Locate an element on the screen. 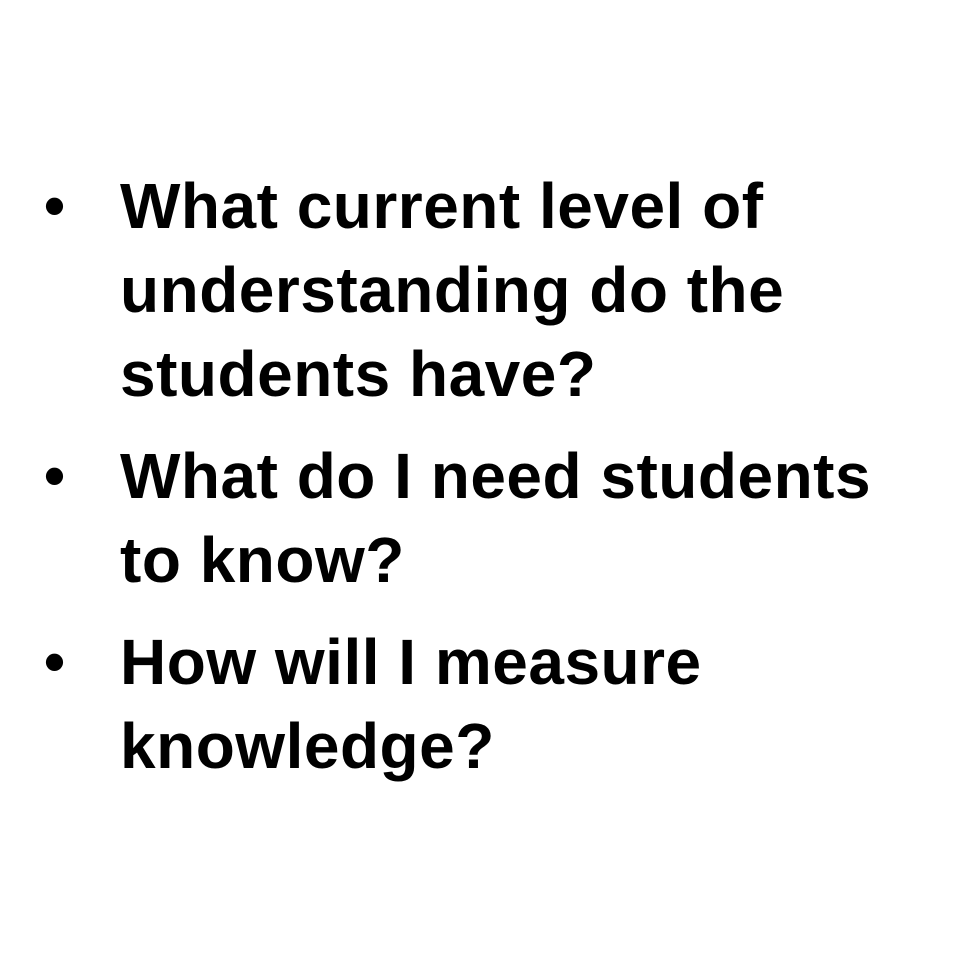 This screenshot has height=960, width=960. bullet-text: How will I measure knowledge? is located at coordinates (411, 704).